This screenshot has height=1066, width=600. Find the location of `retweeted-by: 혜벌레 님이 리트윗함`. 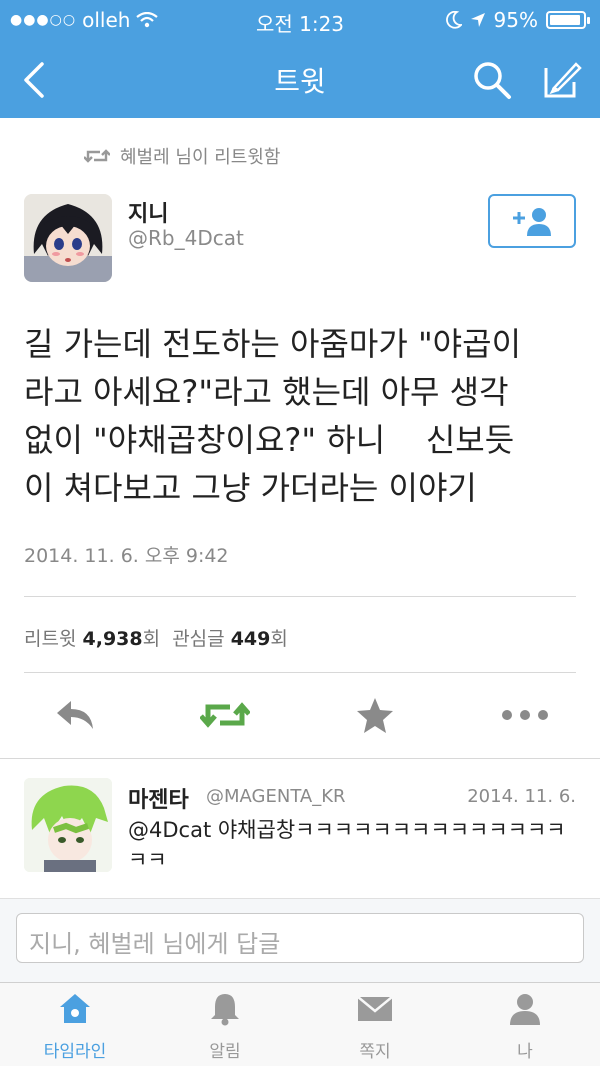

retweeted-by: 혜벌레 님이 리트윗함 is located at coordinates (182, 156).